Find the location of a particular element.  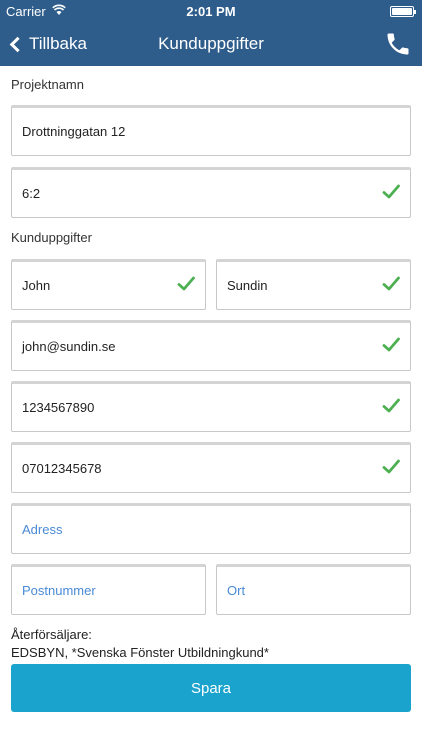

first-name-field: John is located at coordinates (108, 284).